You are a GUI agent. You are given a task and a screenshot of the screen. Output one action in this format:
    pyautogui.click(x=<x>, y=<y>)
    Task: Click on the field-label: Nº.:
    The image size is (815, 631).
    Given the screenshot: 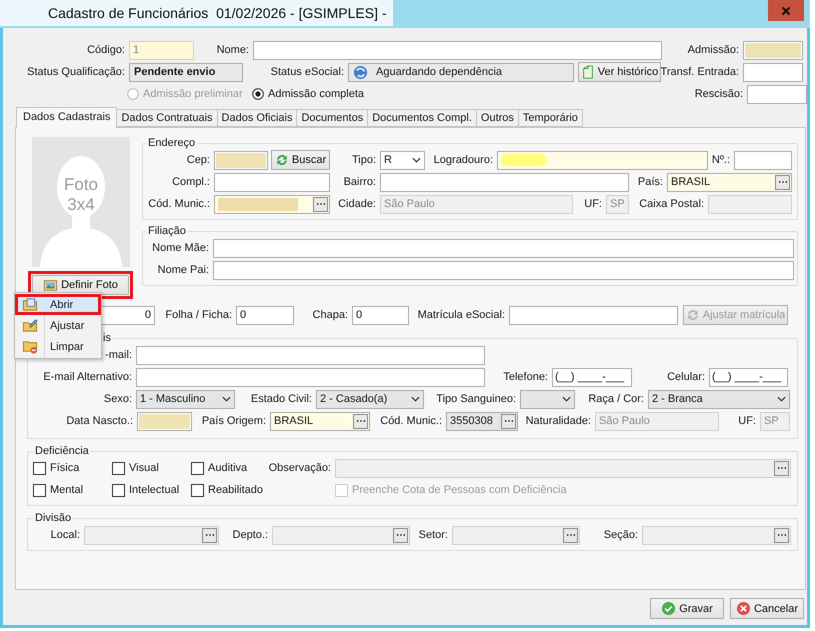 What is the action you would take?
    pyautogui.click(x=721, y=160)
    